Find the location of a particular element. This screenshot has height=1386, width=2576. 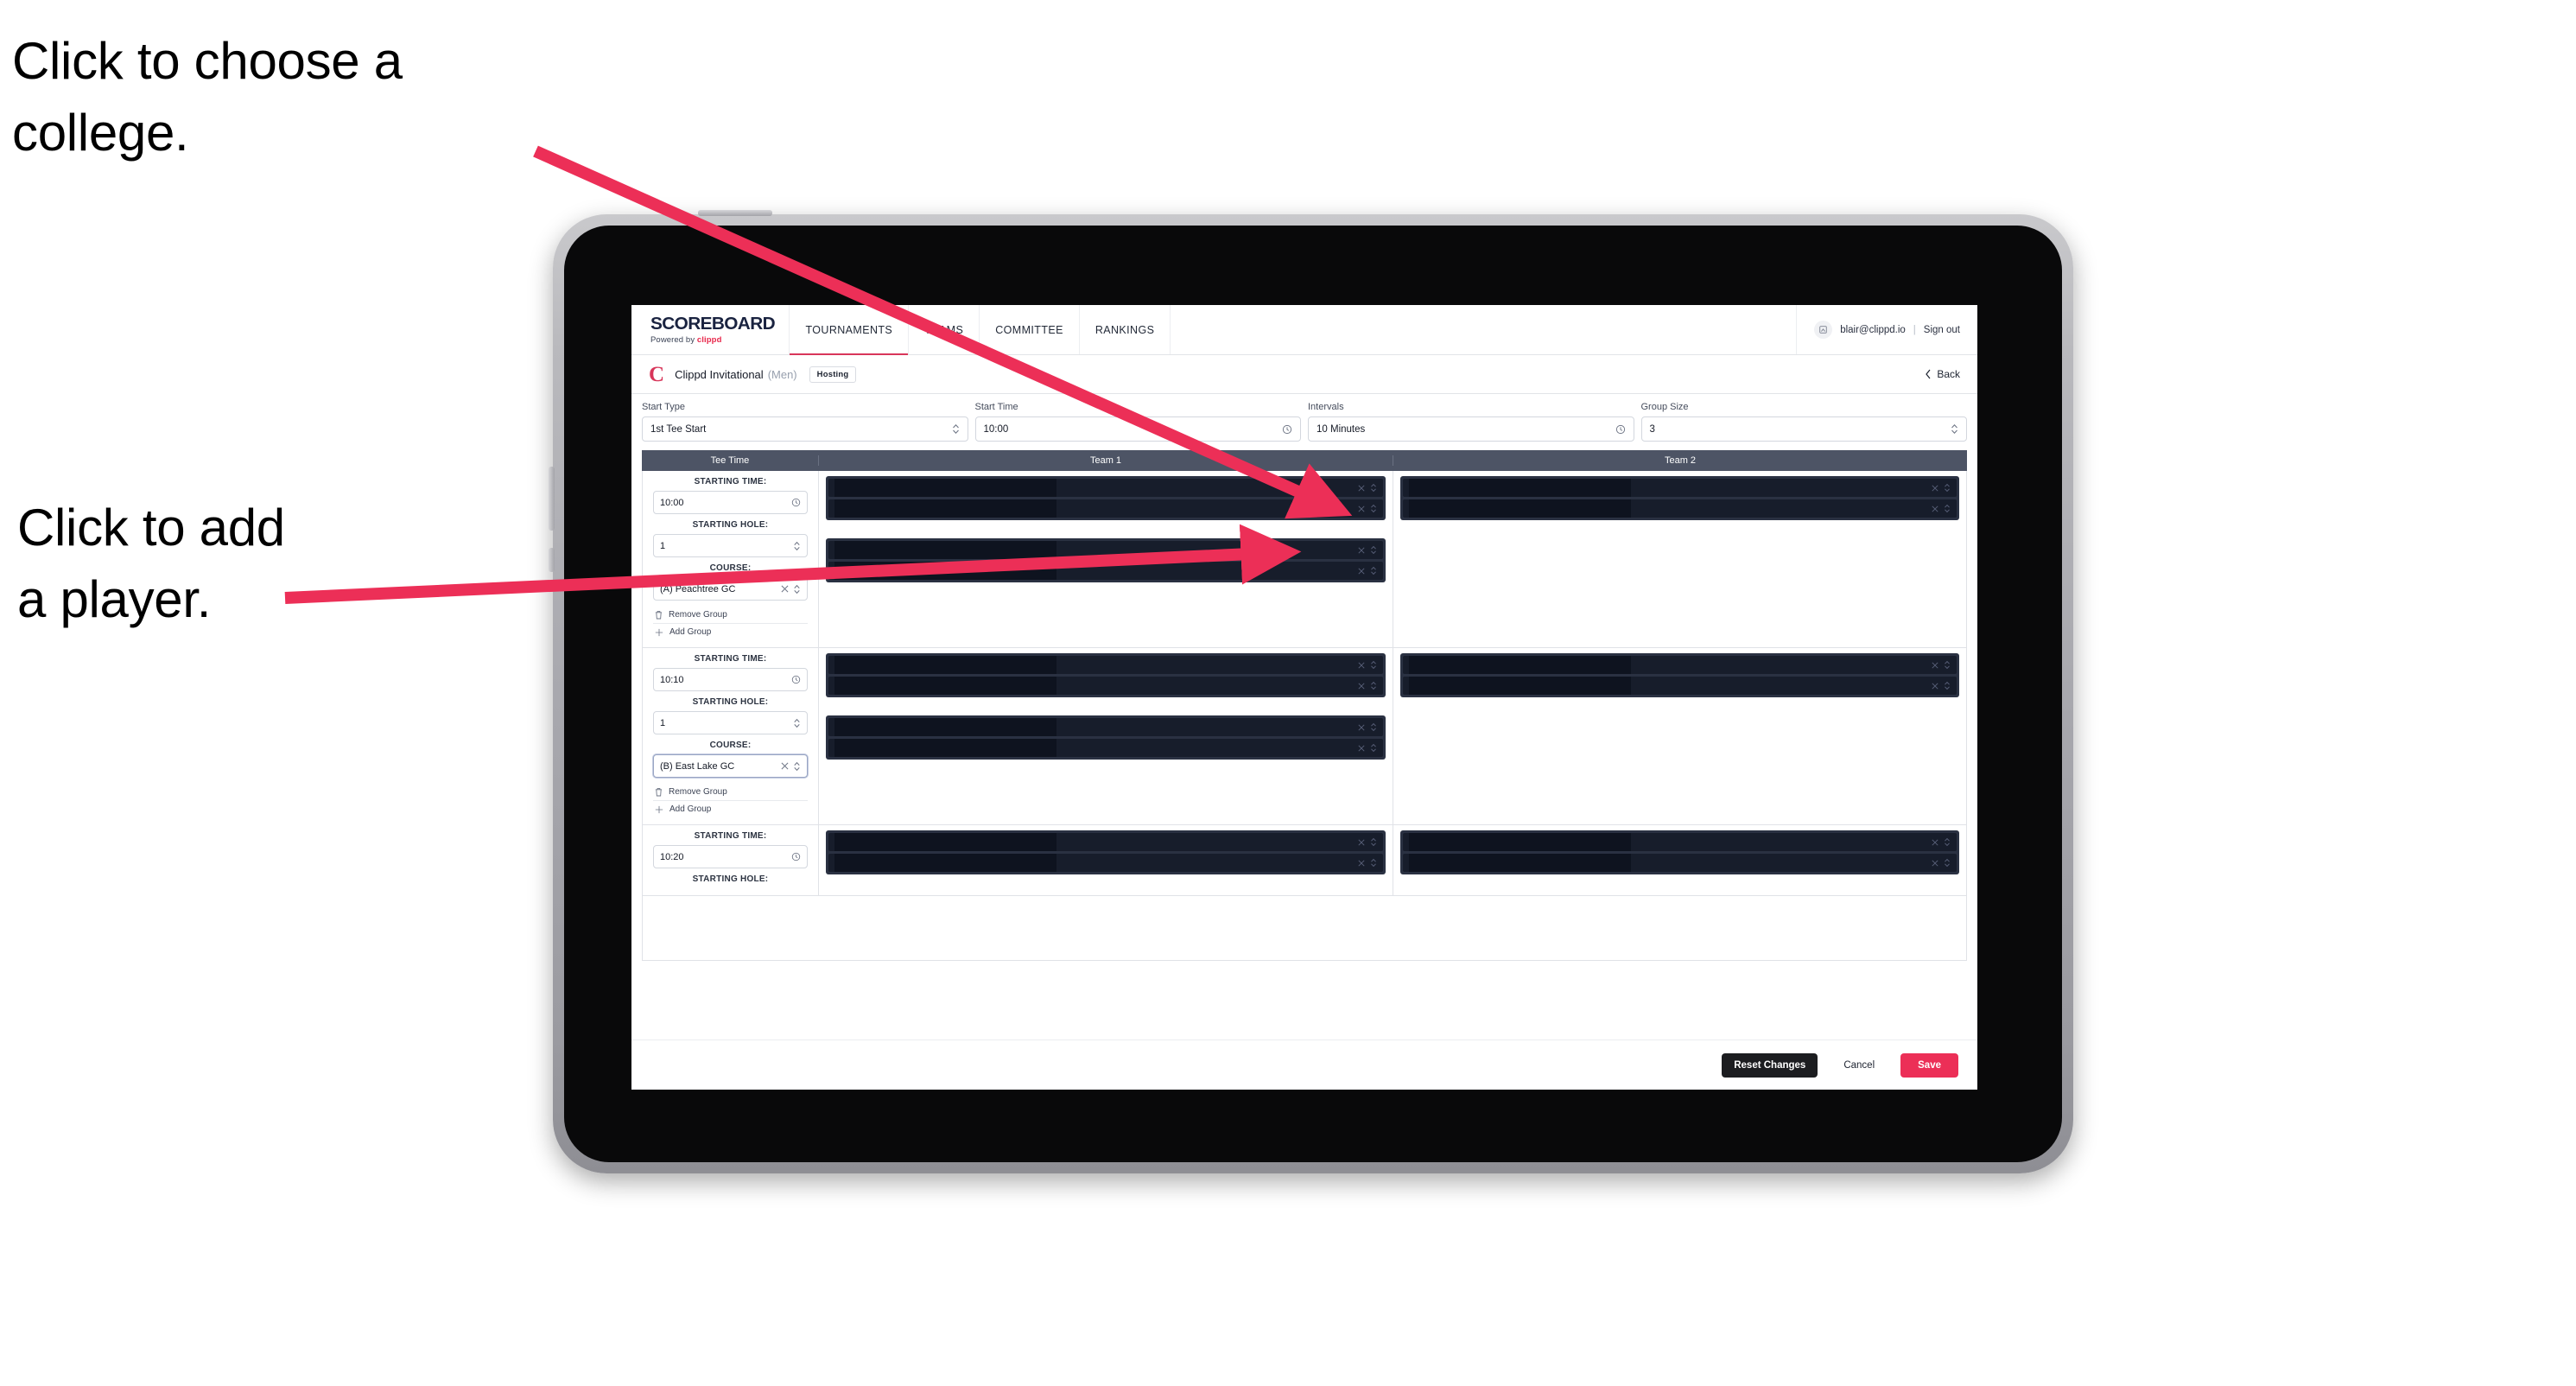

starting-time-value: 10:10 is located at coordinates (672, 679).